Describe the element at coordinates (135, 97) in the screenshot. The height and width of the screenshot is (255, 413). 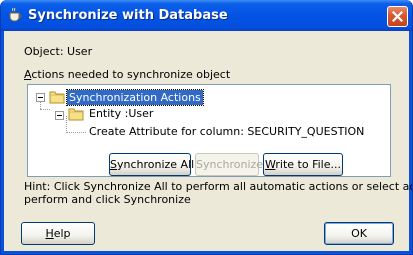
I see `tree-node-root: Synchronization Actions` at that location.